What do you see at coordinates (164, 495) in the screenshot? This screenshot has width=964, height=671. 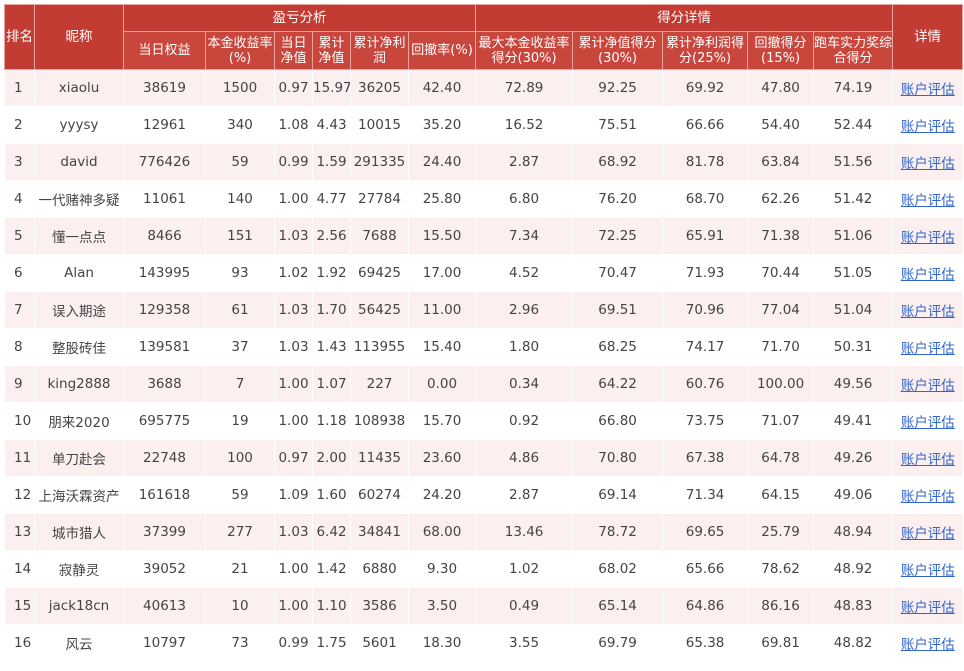 I see `equity-cell: 161618` at bounding box center [164, 495].